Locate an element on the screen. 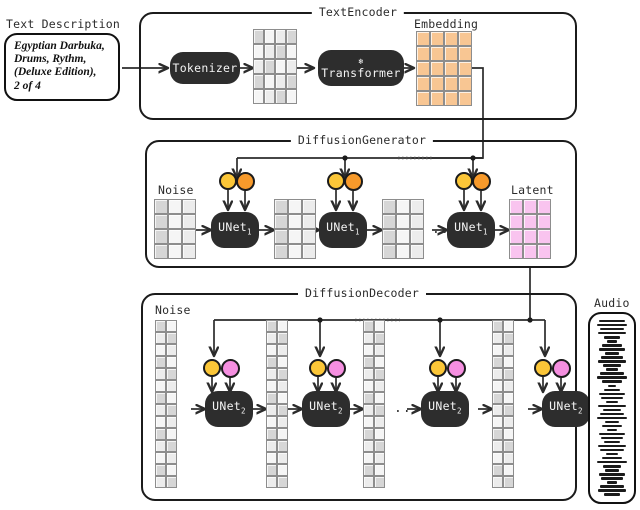 Image resolution: width=640 pixels, height=510 pixels. unet2-module-2: UNet2 is located at coordinates (326, 409).